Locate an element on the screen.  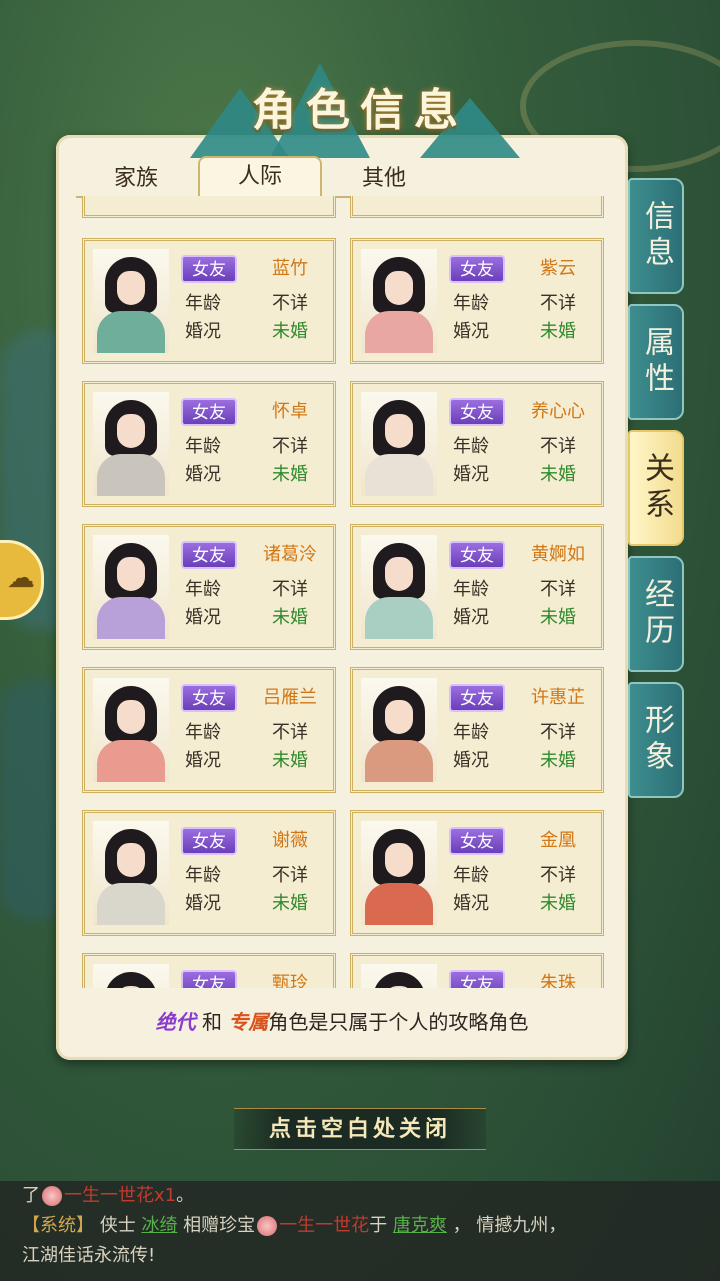
chat-text: 于 is located at coordinates (381, 1225).